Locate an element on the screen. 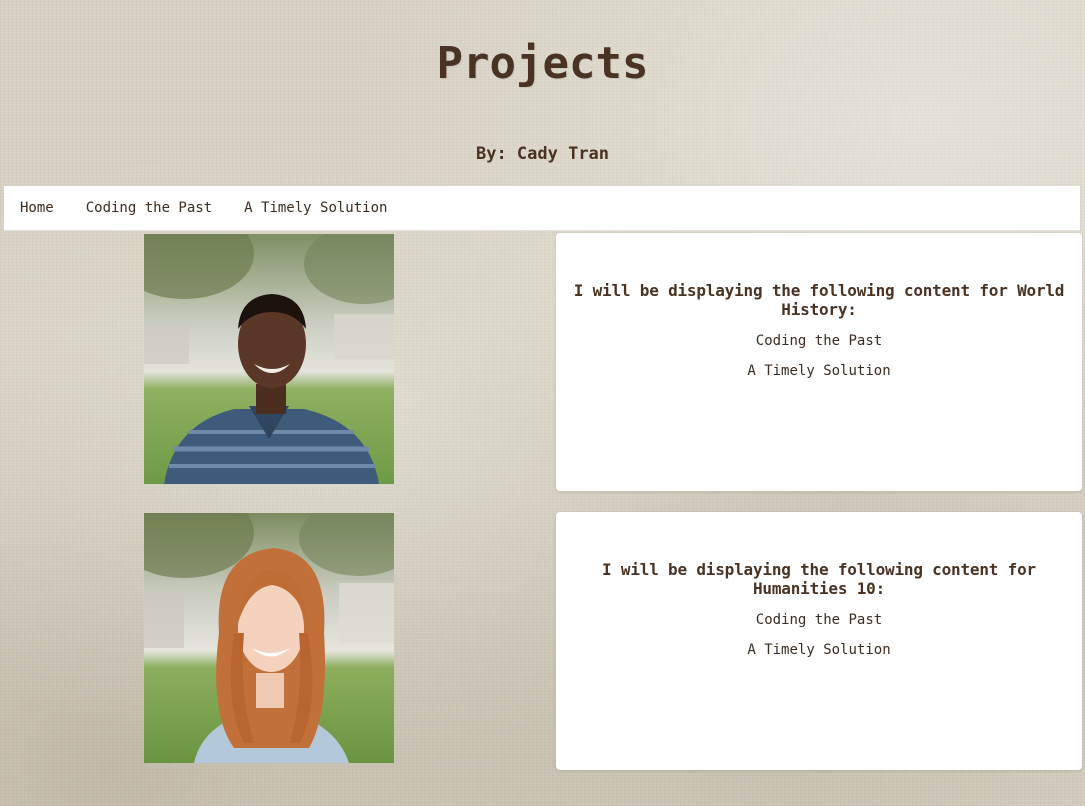 Image resolution: width=1085 pixels, height=806 pixels. teacher-photo-humanities is located at coordinates (269, 638).